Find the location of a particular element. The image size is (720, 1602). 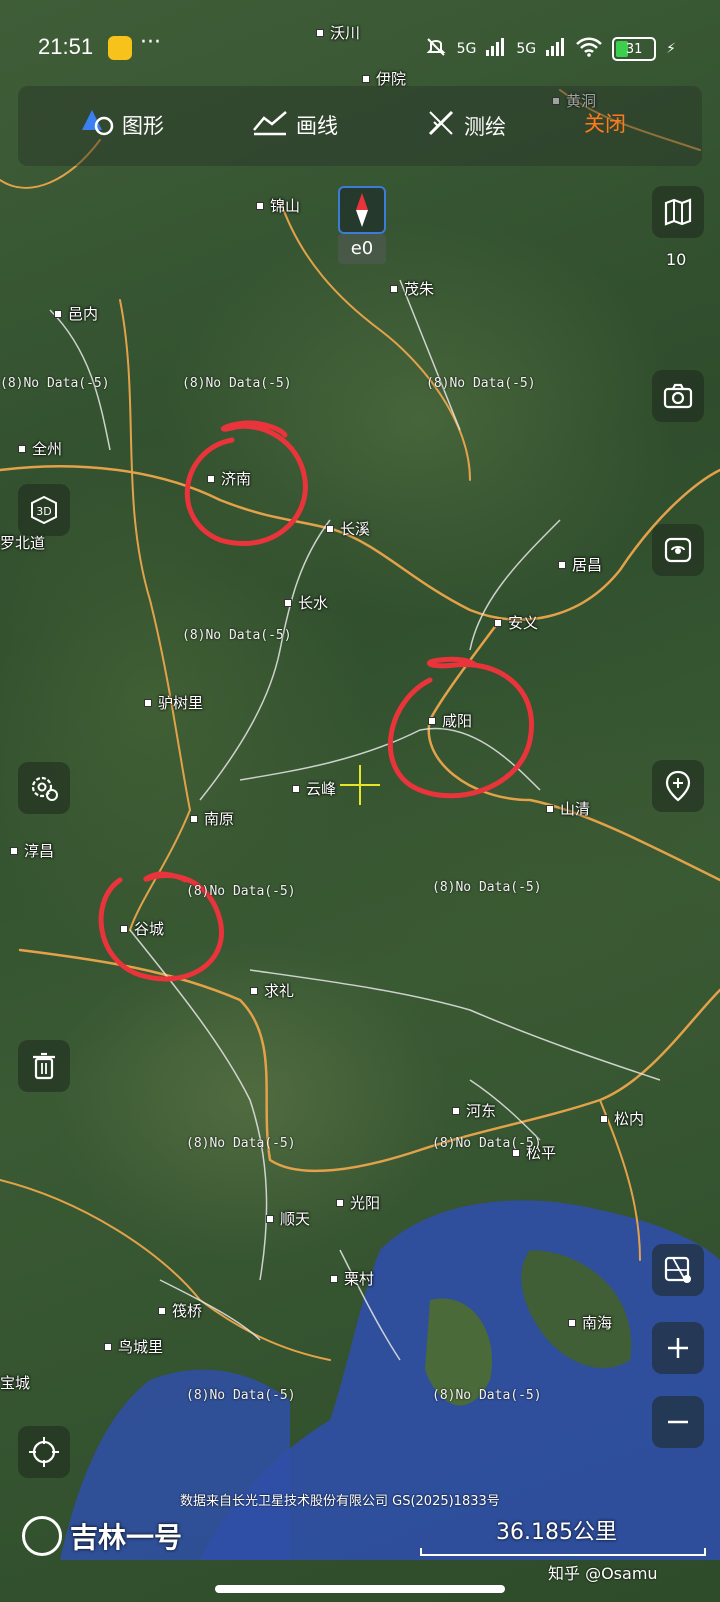

locate-me-button is located at coordinates (44, 1452).